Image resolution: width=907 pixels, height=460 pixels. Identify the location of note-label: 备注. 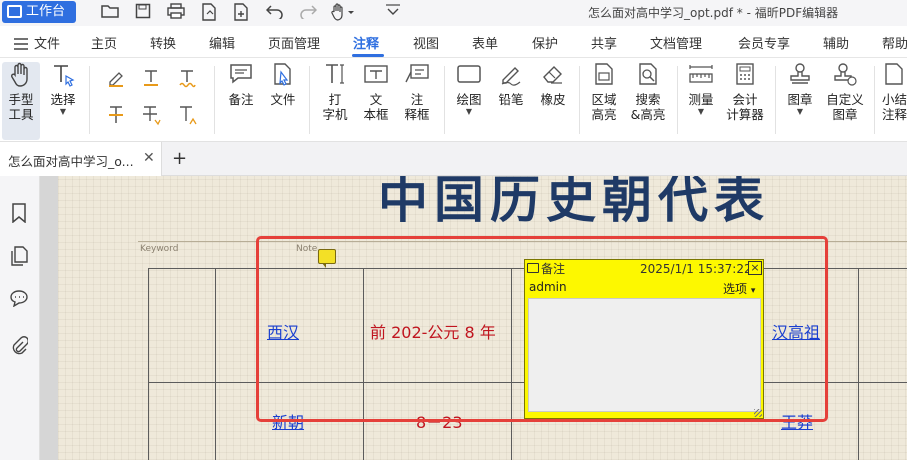
(241, 99).